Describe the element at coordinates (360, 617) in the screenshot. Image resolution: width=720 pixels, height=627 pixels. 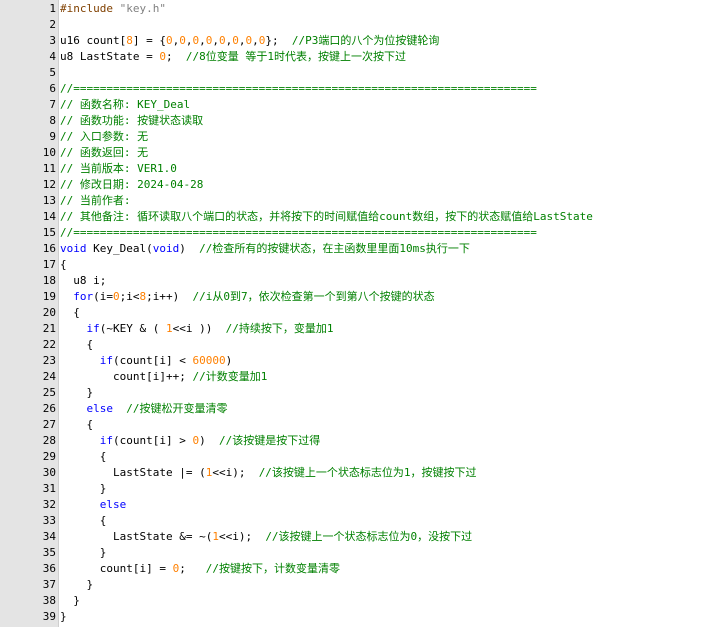
I see `code-line: 39}` at that location.